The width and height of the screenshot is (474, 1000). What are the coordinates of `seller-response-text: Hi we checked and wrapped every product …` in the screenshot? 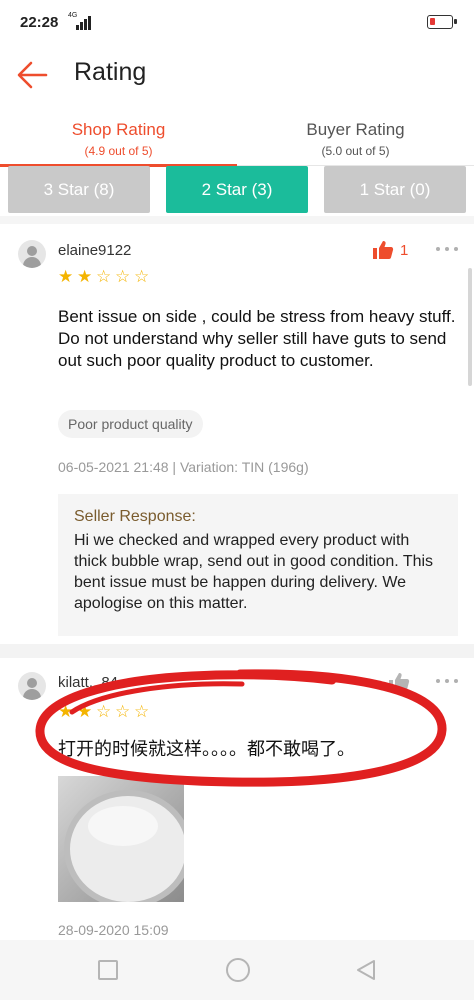 It's located at (254, 572).